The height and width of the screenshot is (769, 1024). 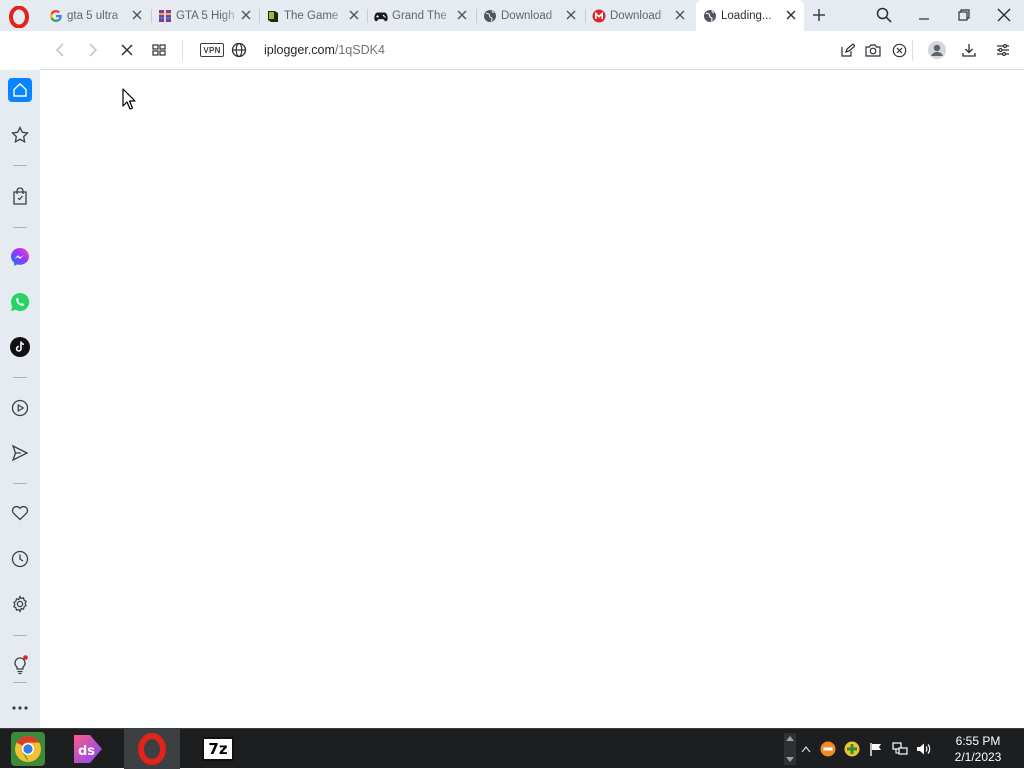 I want to click on shopping-bag-icon, so click(x=20, y=196).